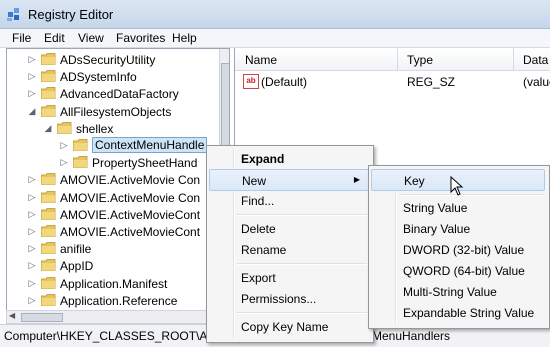 Image resolution: width=550 pixels, height=347 pixels. I want to click on scroll-left-icon: ◀, so click(12, 315).